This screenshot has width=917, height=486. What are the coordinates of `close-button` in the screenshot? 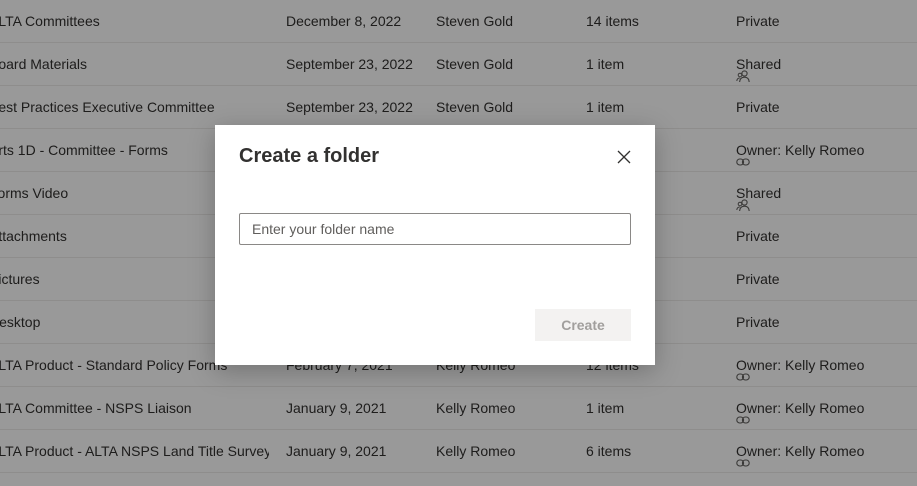 It's located at (624, 157).